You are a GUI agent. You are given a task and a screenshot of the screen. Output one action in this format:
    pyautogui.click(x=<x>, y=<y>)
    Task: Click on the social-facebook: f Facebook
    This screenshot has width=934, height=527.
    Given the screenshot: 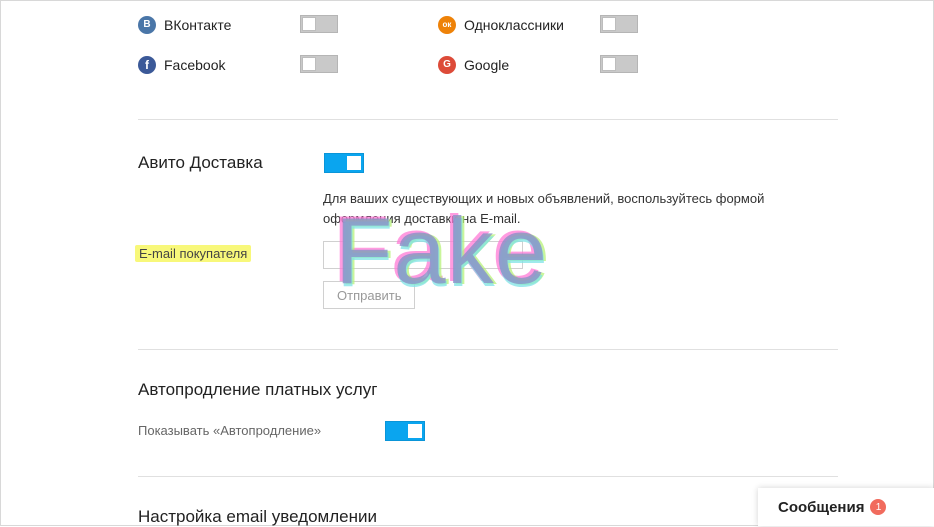 What is the action you would take?
    pyautogui.click(x=181, y=65)
    